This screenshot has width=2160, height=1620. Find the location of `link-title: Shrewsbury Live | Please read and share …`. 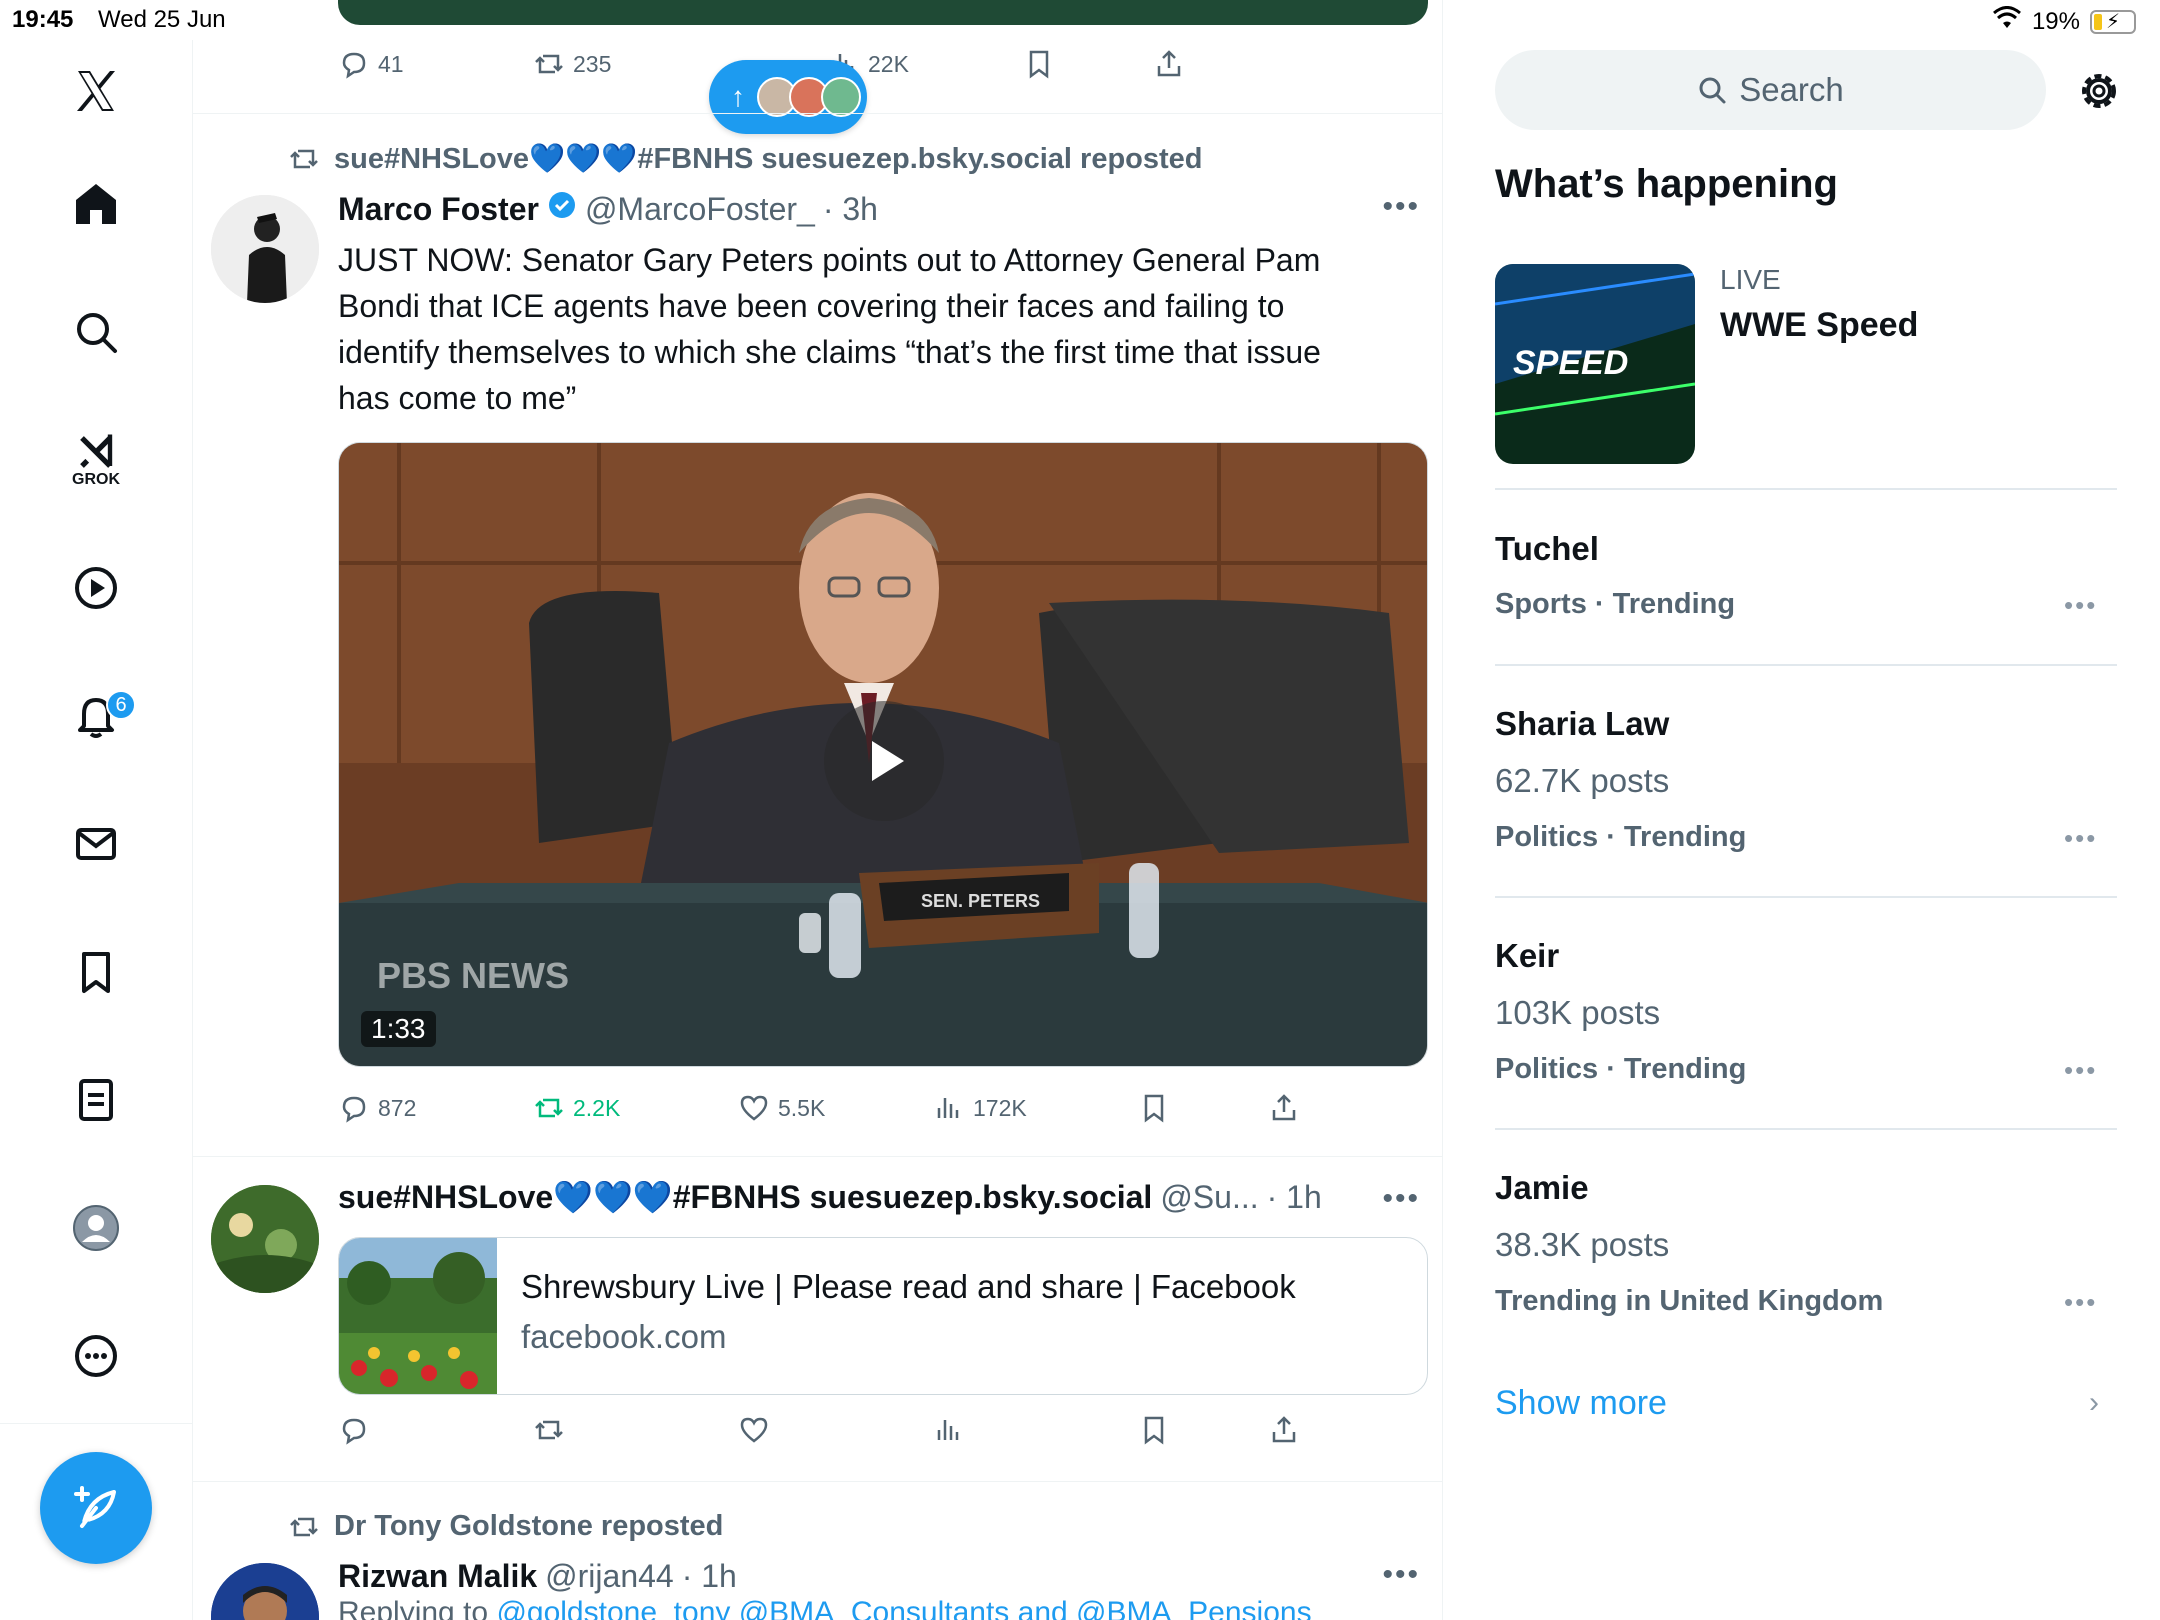

link-title: Shrewsbury Live | Please read and share … is located at coordinates (908, 1286).